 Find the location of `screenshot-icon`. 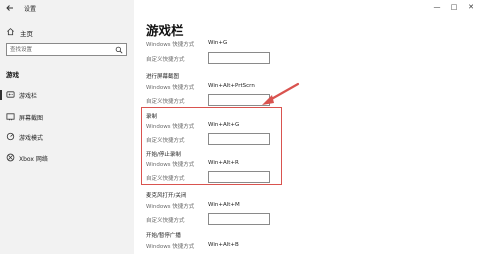

screenshot-icon is located at coordinates (10, 117).